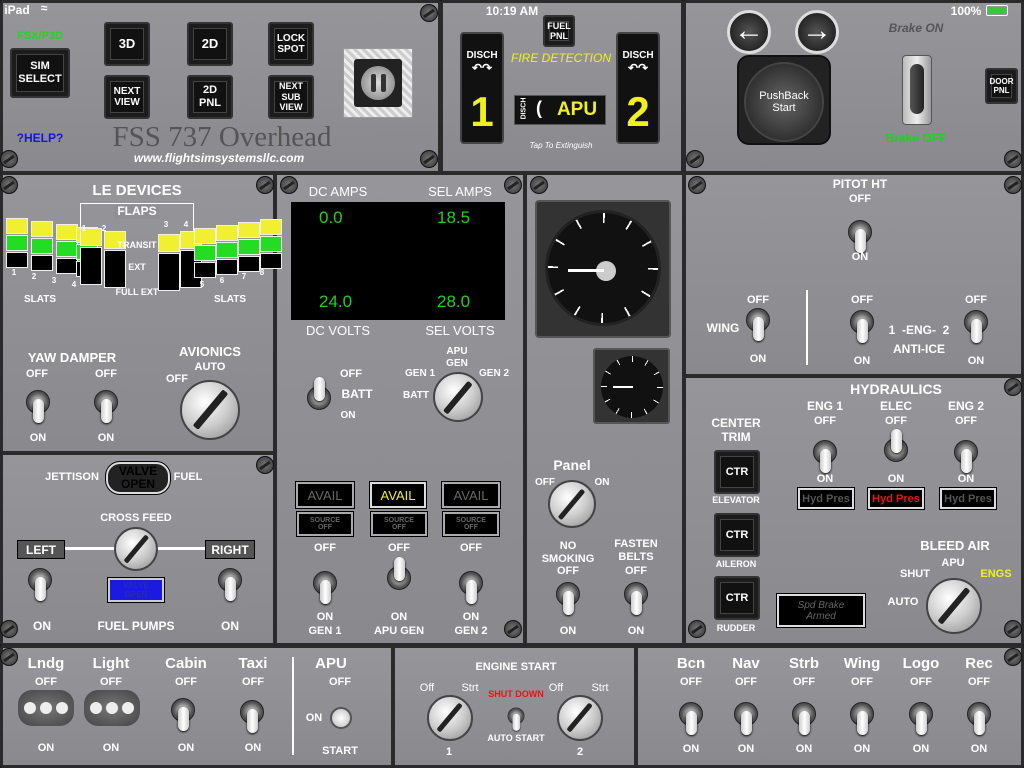  What do you see at coordinates (253, 663) in the screenshot?
I see `taxi-light-label: Taxi` at bounding box center [253, 663].